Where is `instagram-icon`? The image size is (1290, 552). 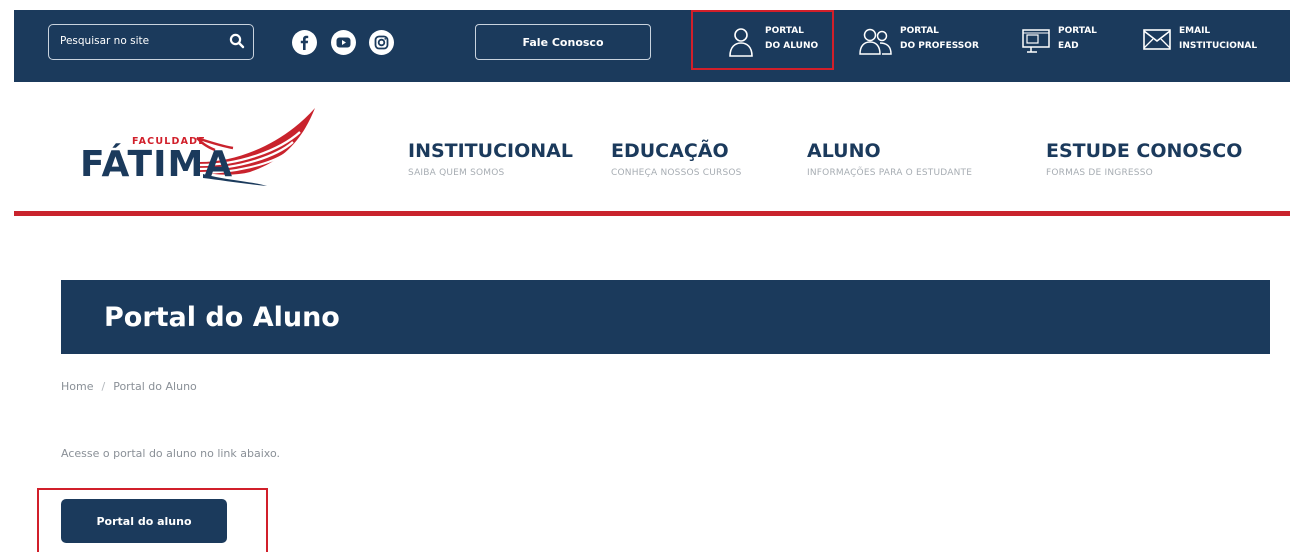 instagram-icon is located at coordinates (381, 42).